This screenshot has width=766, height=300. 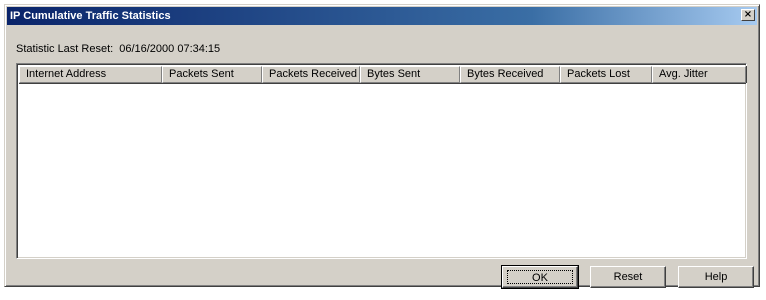 I want to click on reset-label: Statistic Last Reset:, so click(x=65, y=49).